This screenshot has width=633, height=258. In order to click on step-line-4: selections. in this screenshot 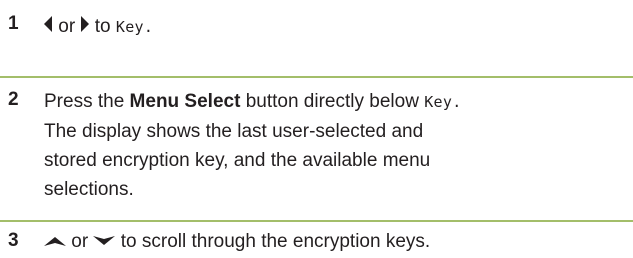, I will do `click(89, 189)`.